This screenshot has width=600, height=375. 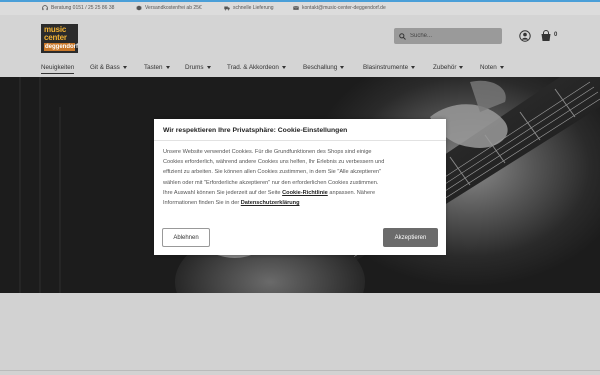 I want to click on nav-item-label: Zubehör, so click(x=445, y=67).